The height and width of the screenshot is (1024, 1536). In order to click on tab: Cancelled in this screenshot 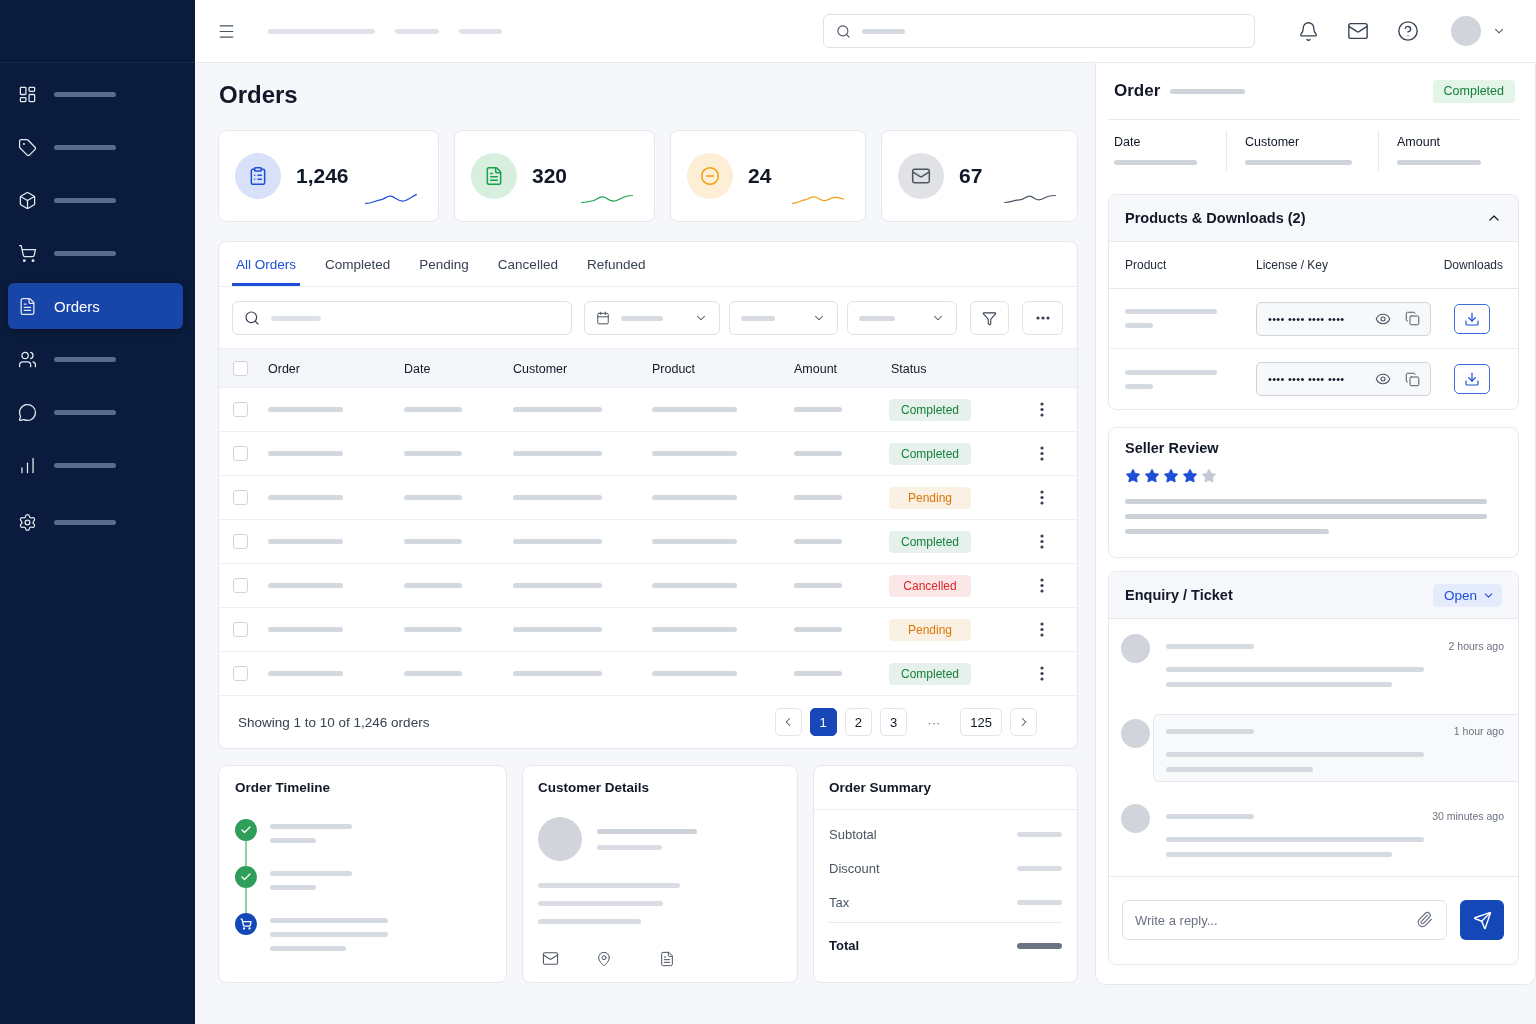, I will do `click(527, 264)`.